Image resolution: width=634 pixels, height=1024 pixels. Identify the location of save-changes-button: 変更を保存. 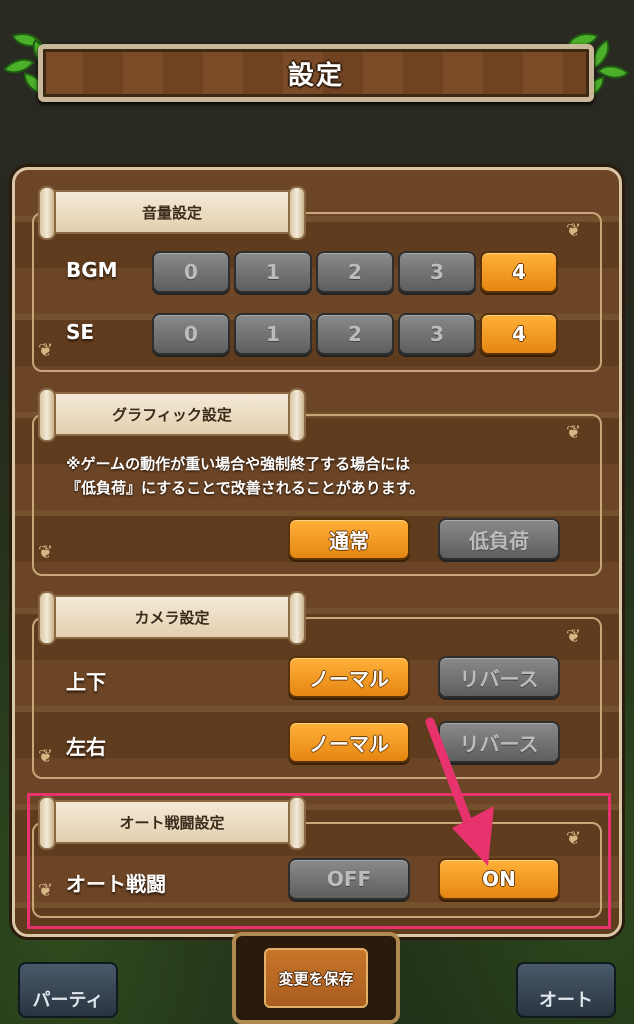
(316, 978).